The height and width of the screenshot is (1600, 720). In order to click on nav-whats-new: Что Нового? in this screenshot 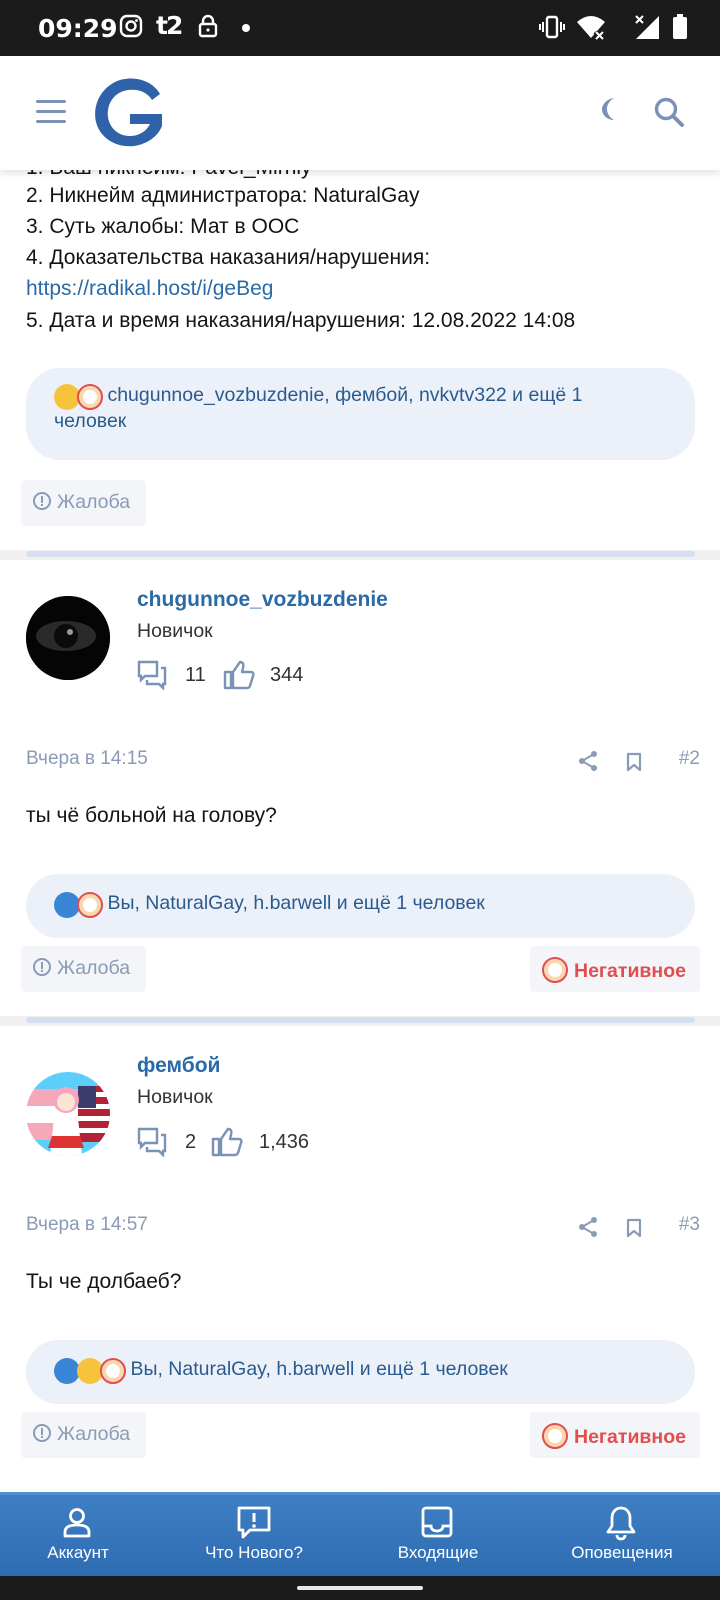, I will do `click(254, 1537)`.